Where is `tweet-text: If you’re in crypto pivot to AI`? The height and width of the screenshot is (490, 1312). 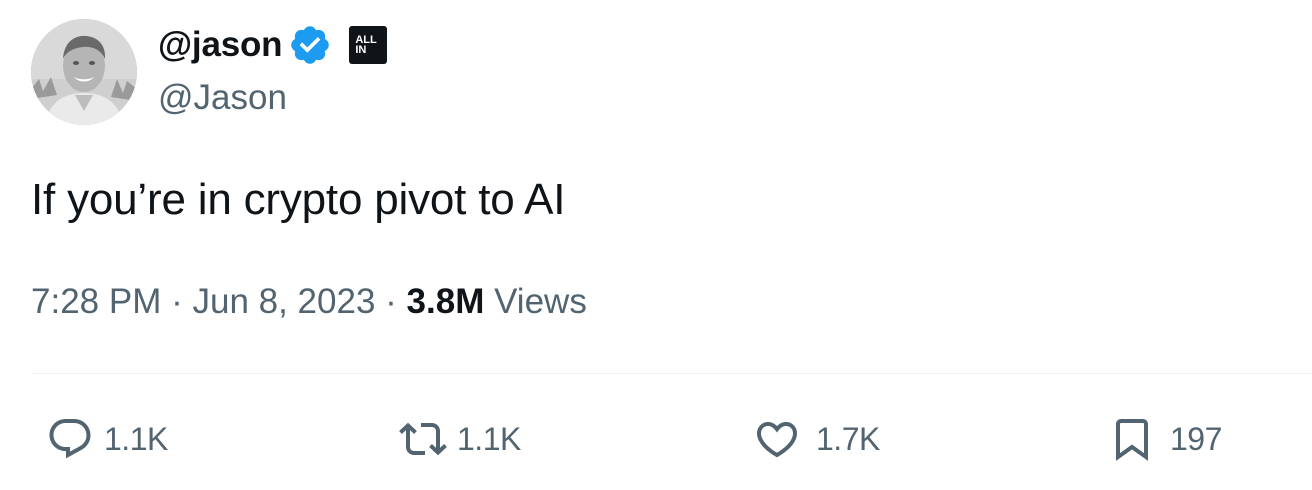 tweet-text: If you’re in crypto pivot to AI is located at coordinates (298, 199).